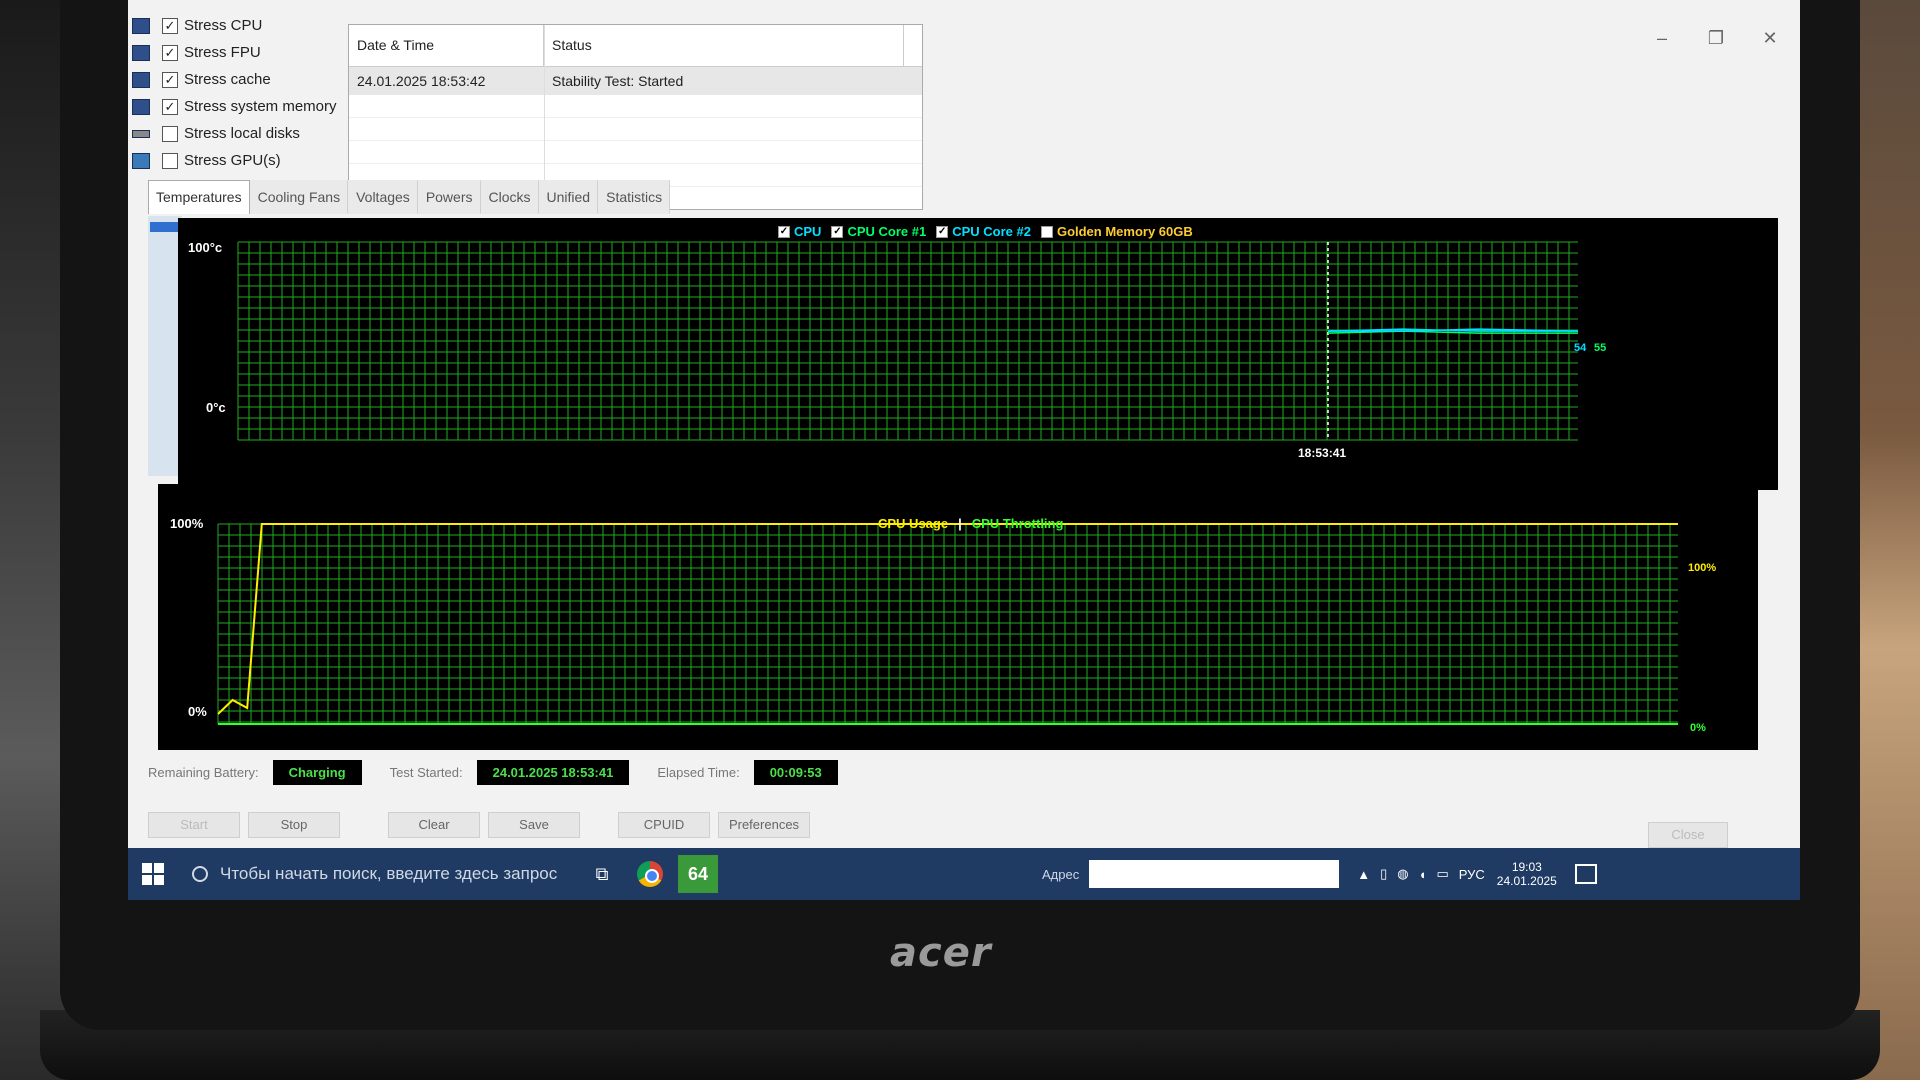  I want to click on test-started-label: Test Started:, so click(426, 772).